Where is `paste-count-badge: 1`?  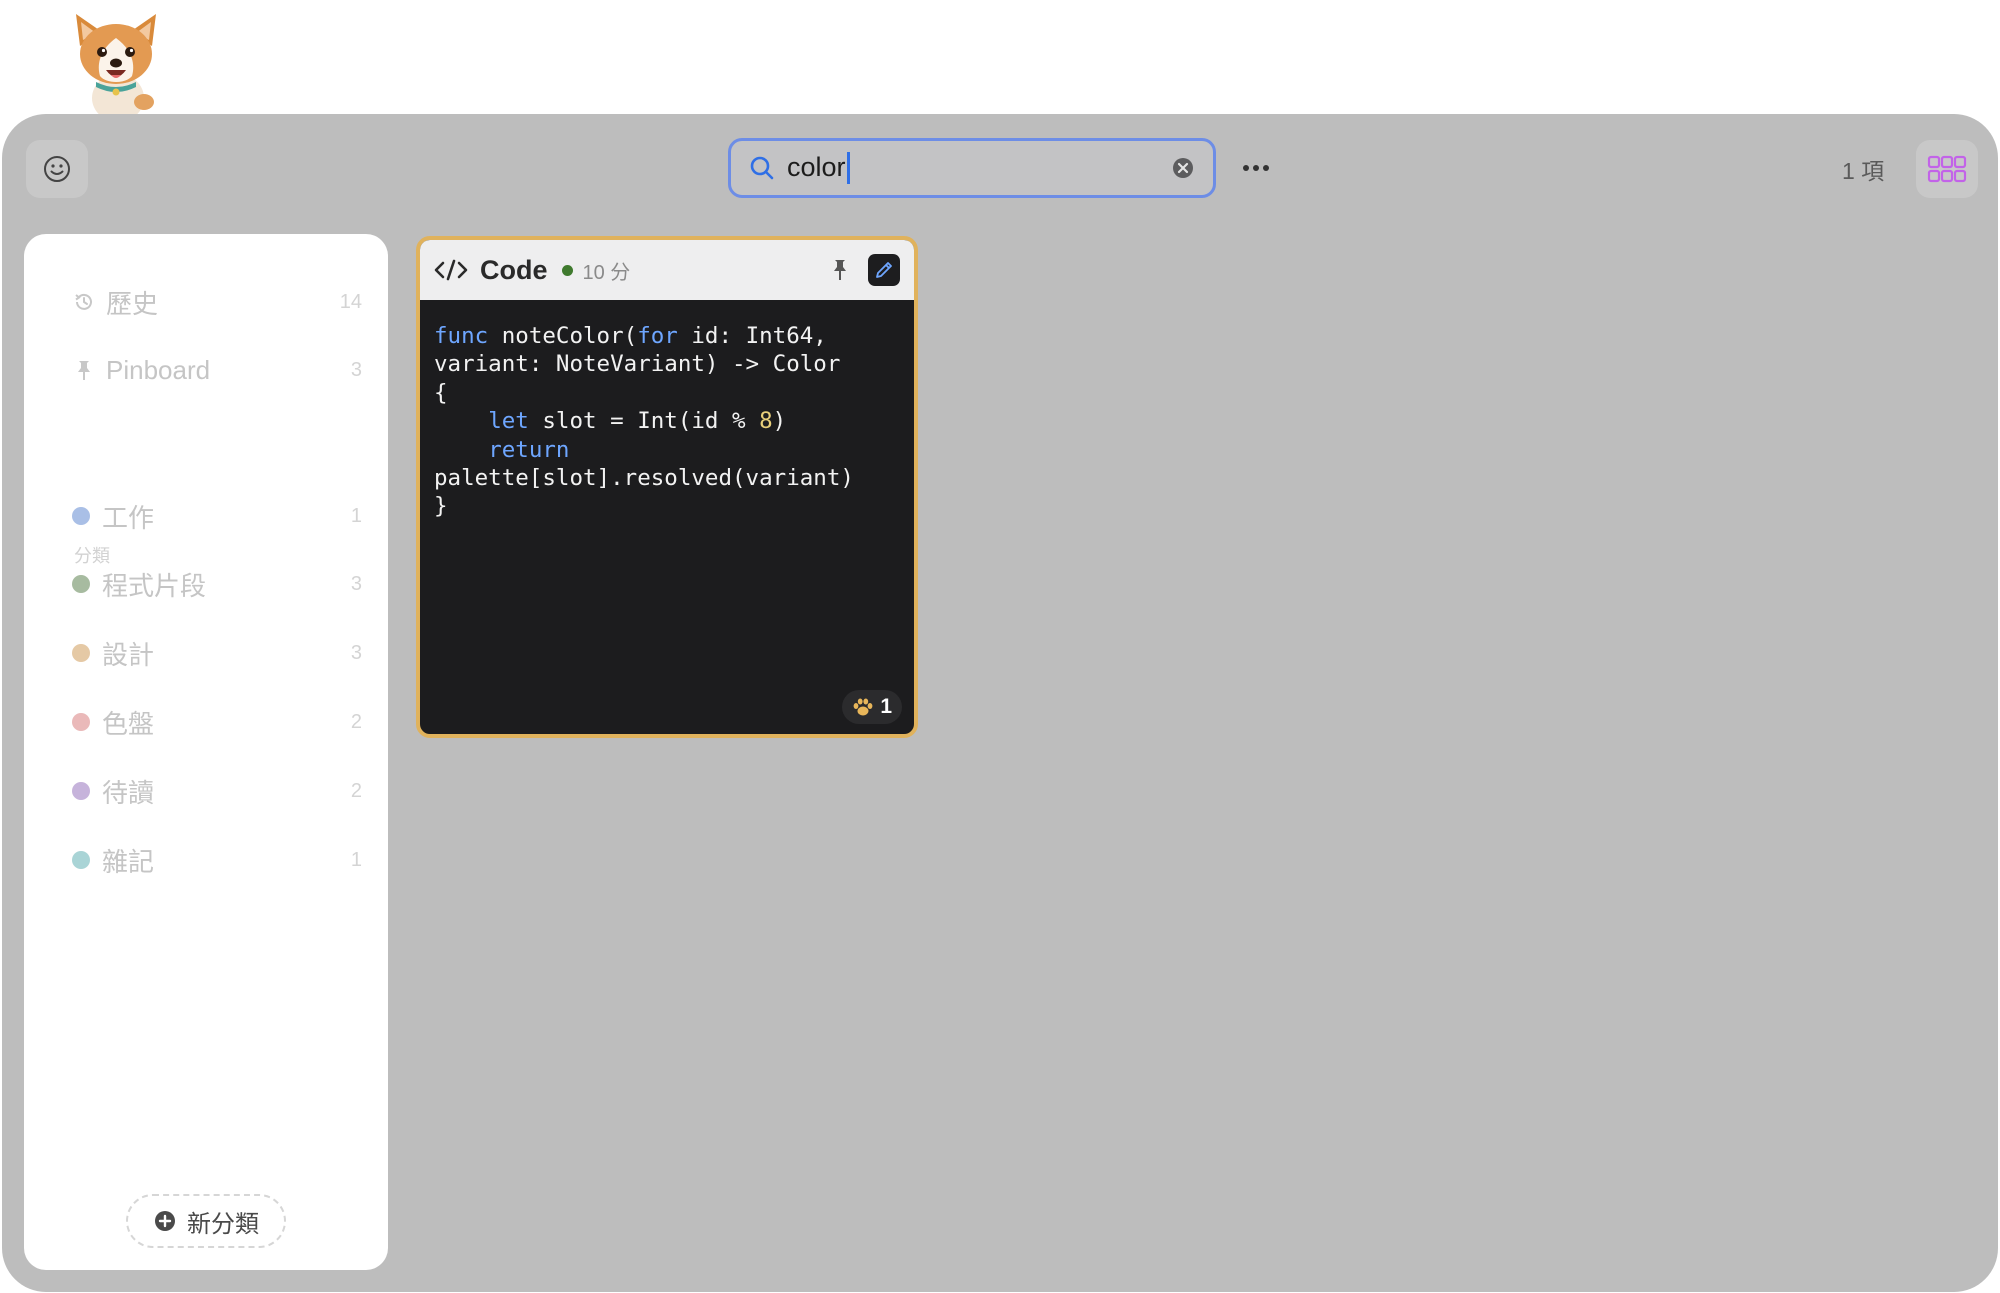 paste-count-badge: 1 is located at coordinates (872, 707).